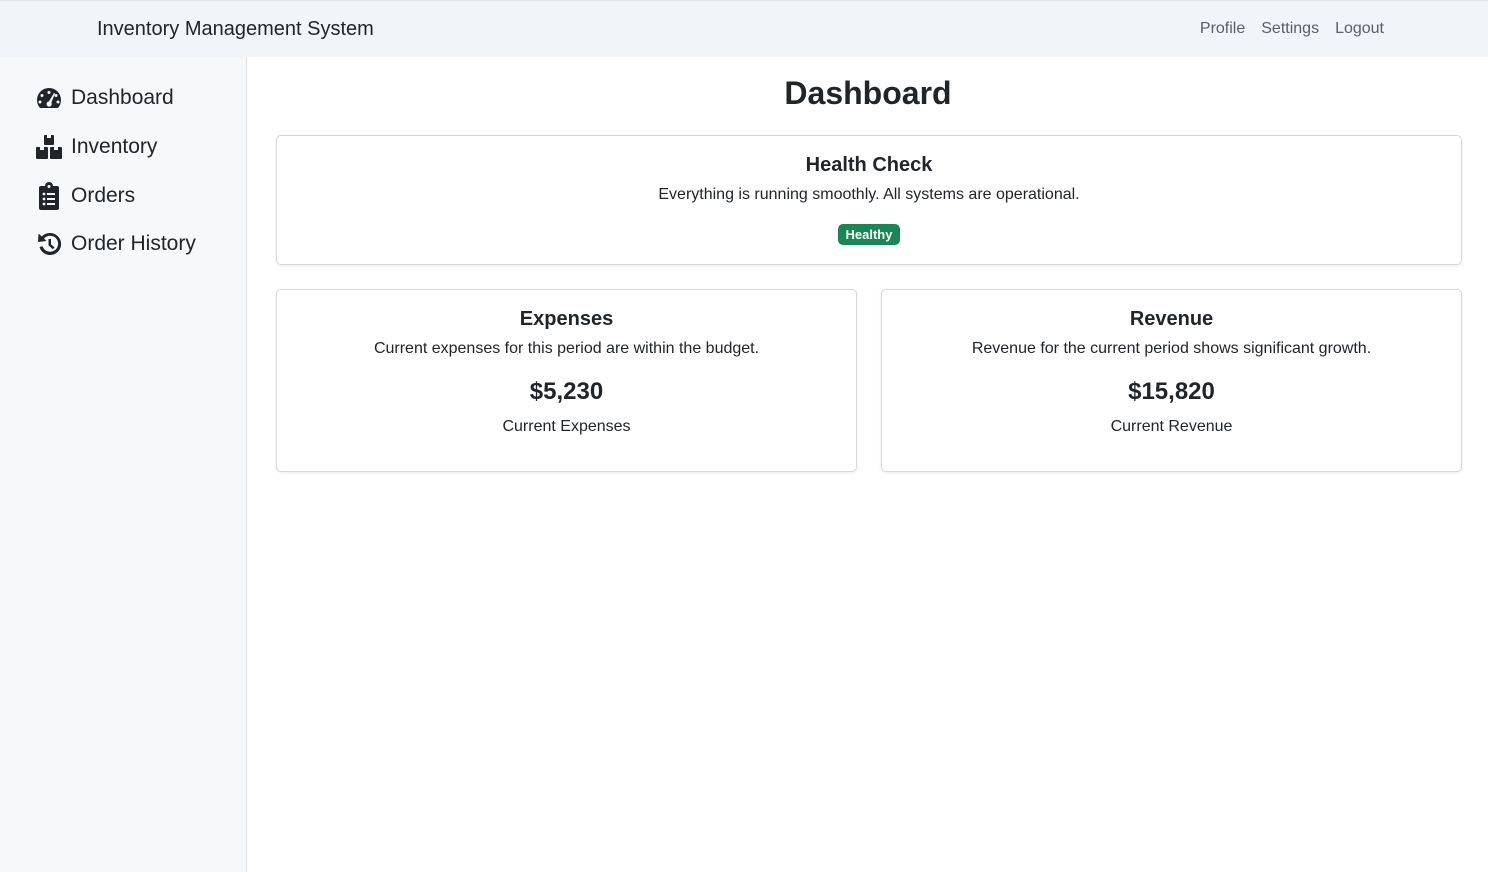 The image size is (1488, 872). I want to click on profile-link: Profile, so click(1222, 29).